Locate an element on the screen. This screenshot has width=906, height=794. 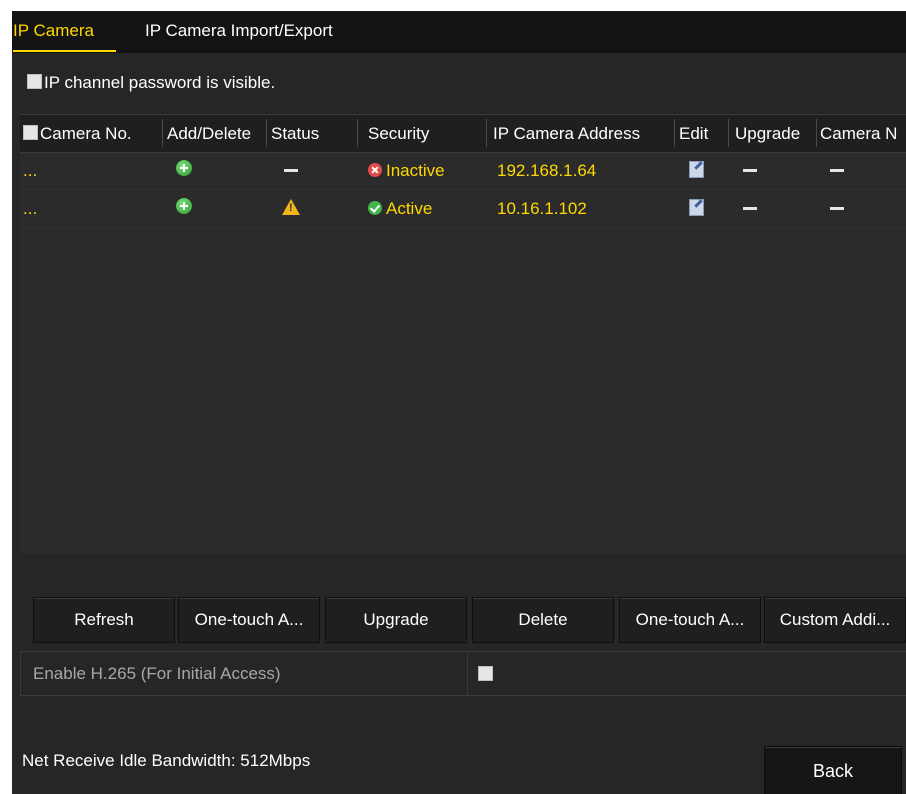
header-status: Status is located at coordinates (295, 133).